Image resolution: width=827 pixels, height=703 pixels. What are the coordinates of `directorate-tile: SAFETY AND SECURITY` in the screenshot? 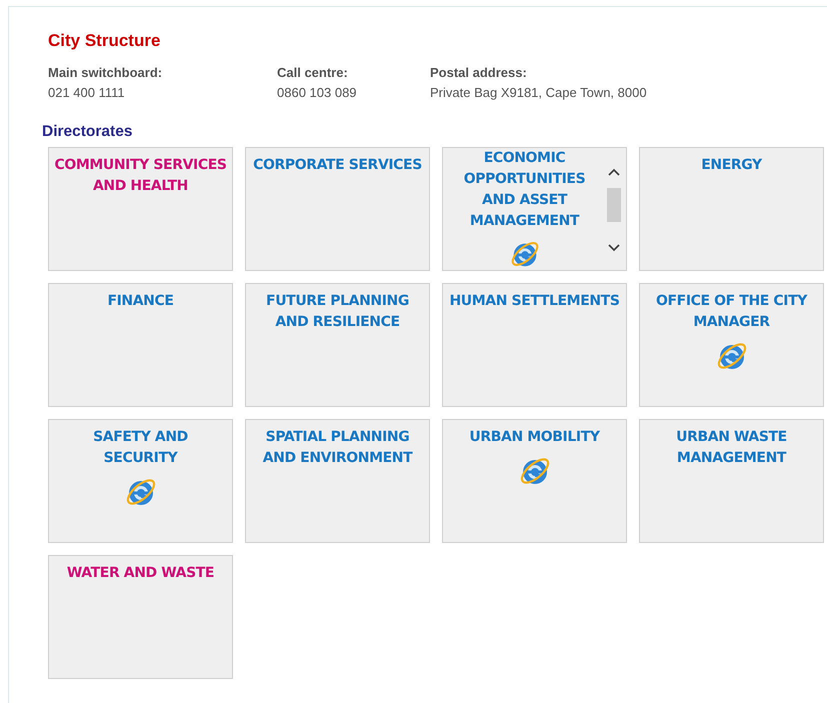 It's located at (140, 481).